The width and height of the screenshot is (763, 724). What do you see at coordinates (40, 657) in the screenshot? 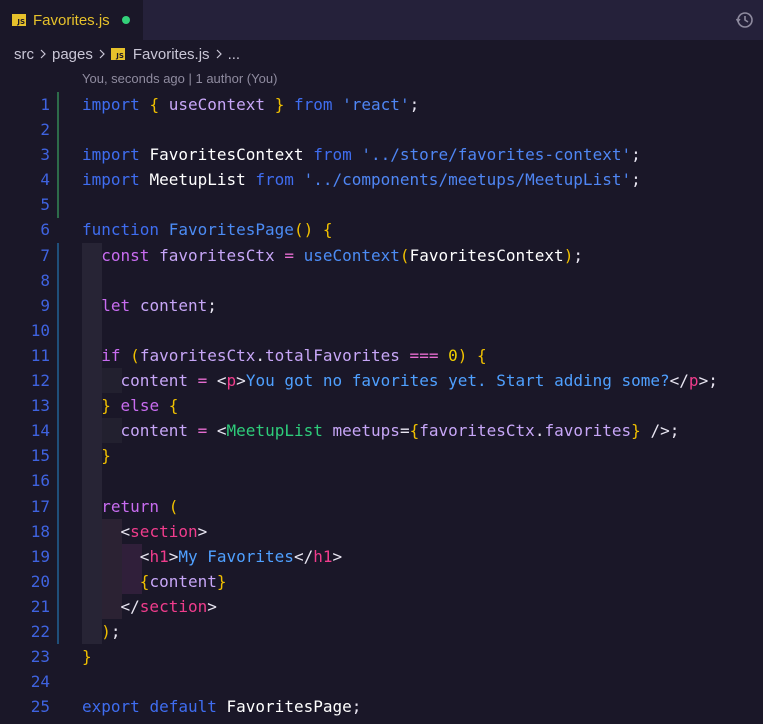
I see `line-number: 23` at bounding box center [40, 657].